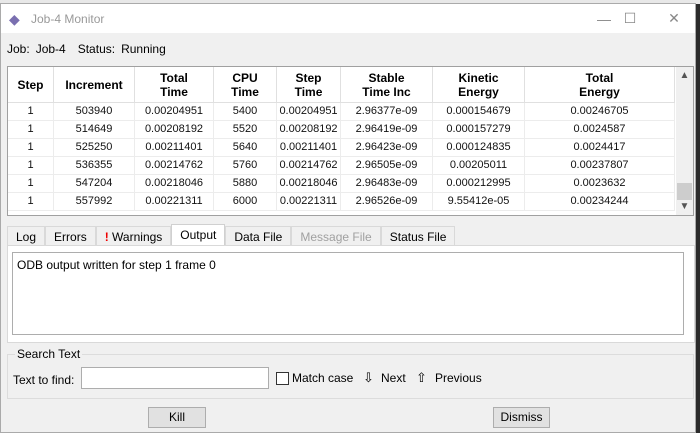 The width and height of the screenshot is (700, 433). I want to click on tab-output: Output, so click(198, 235).